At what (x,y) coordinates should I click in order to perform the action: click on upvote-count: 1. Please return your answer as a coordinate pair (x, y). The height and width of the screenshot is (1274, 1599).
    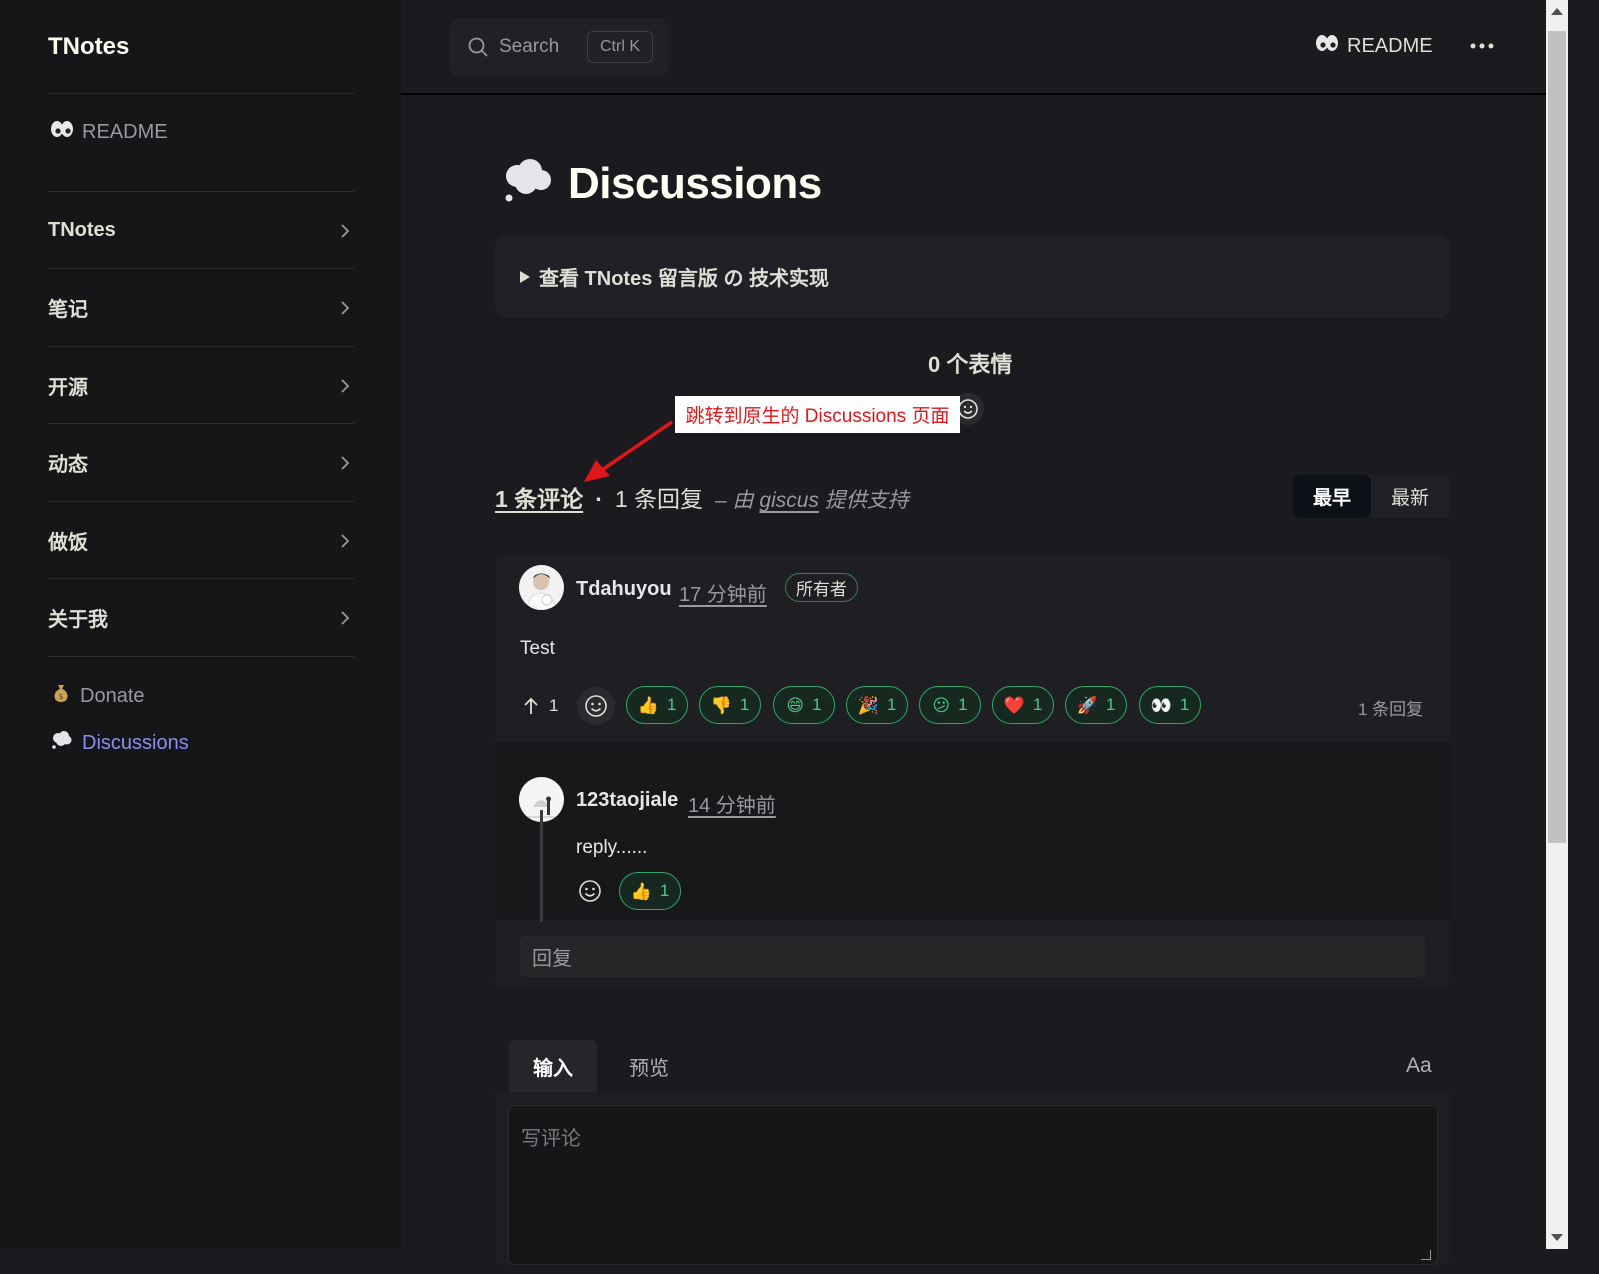
    Looking at the image, I should click on (554, 705).